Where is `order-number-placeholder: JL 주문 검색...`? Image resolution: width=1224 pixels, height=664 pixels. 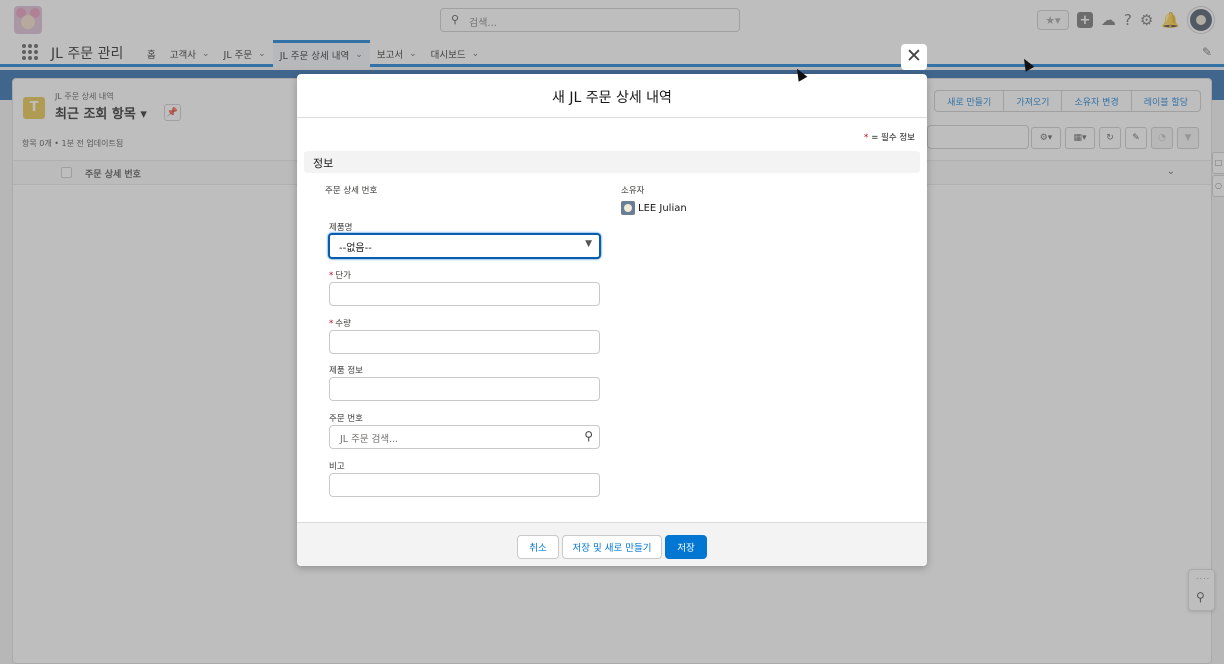
order-number-placeholder: JL 주문 검색... is located at coordinates (369, 439).